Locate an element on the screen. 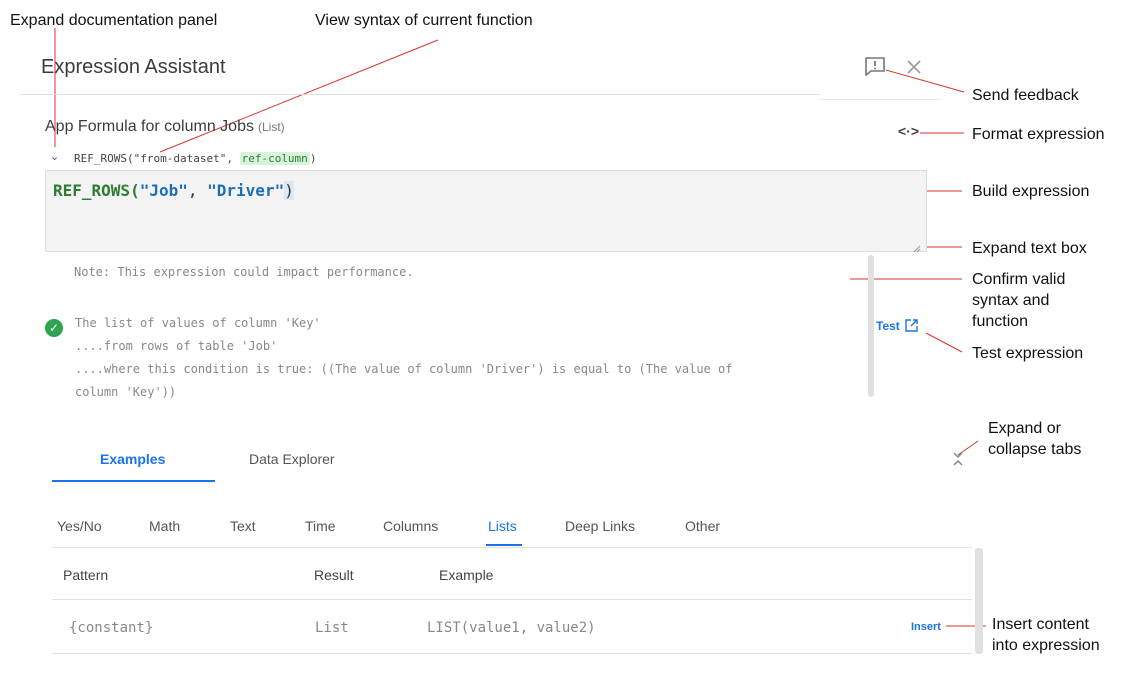 The image size is (1132, 691). syntax-current-arg: ref-column is located at coordinates (274, 158).